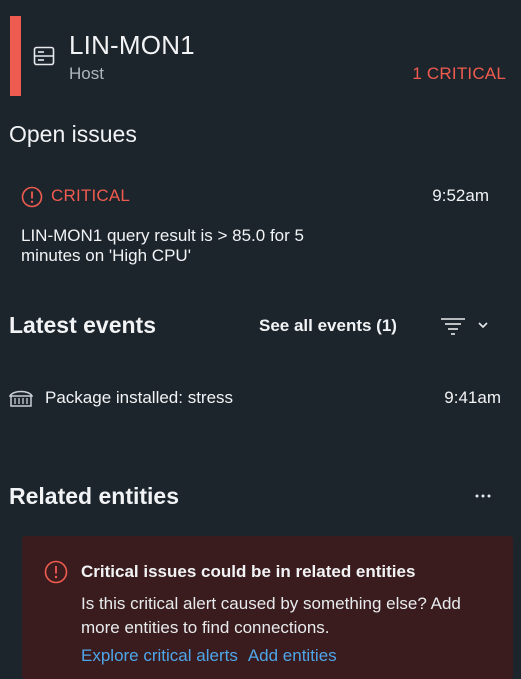  What do you see at coordinates (460, 195) in the screenshot?
I see `issue-time: 9:52am` at bounding box center [460, 195].